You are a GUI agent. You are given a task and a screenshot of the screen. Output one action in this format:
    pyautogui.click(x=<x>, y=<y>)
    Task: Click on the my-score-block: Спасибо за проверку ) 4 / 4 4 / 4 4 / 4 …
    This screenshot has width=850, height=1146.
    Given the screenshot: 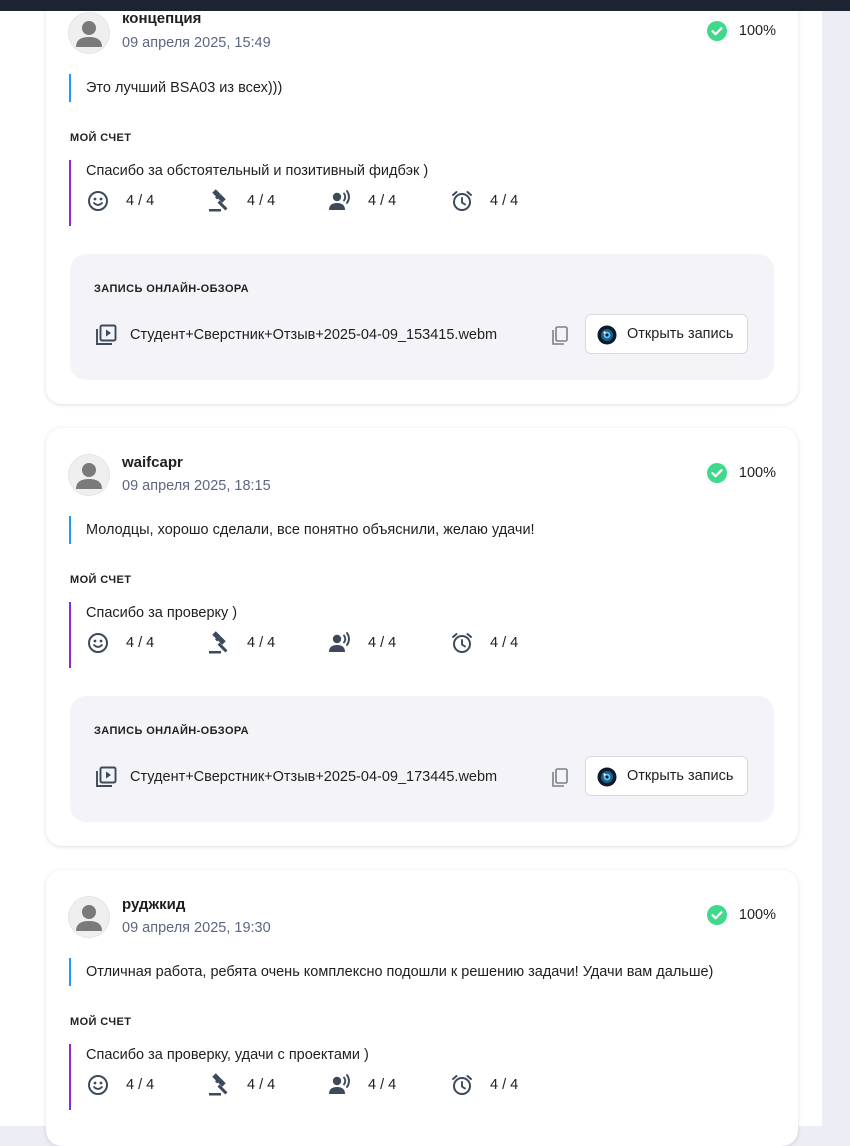 What is the action you would take?
    pyautogui.click(x=420, y=635)
    